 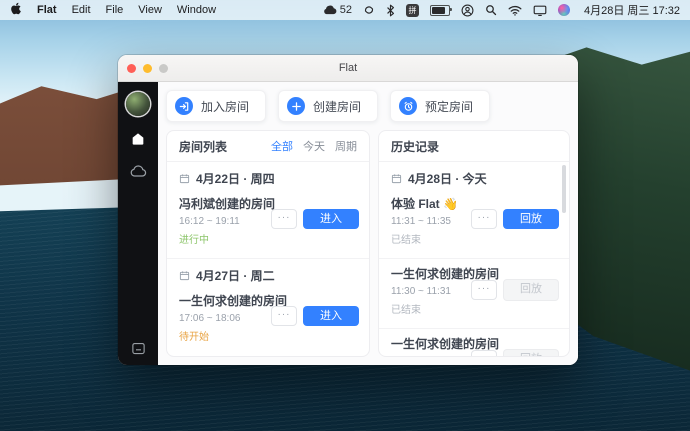 I want to click on history-room-time: 11:08 ~ 11:09, so click(x=474, y=356).